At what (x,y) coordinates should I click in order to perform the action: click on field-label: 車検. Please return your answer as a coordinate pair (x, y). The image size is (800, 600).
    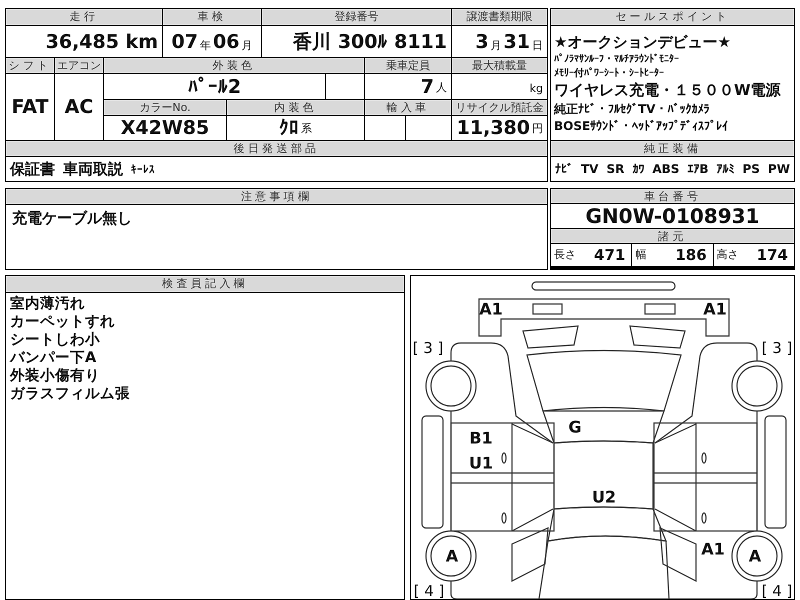
    Looking at the image, I should click on (212, 17).